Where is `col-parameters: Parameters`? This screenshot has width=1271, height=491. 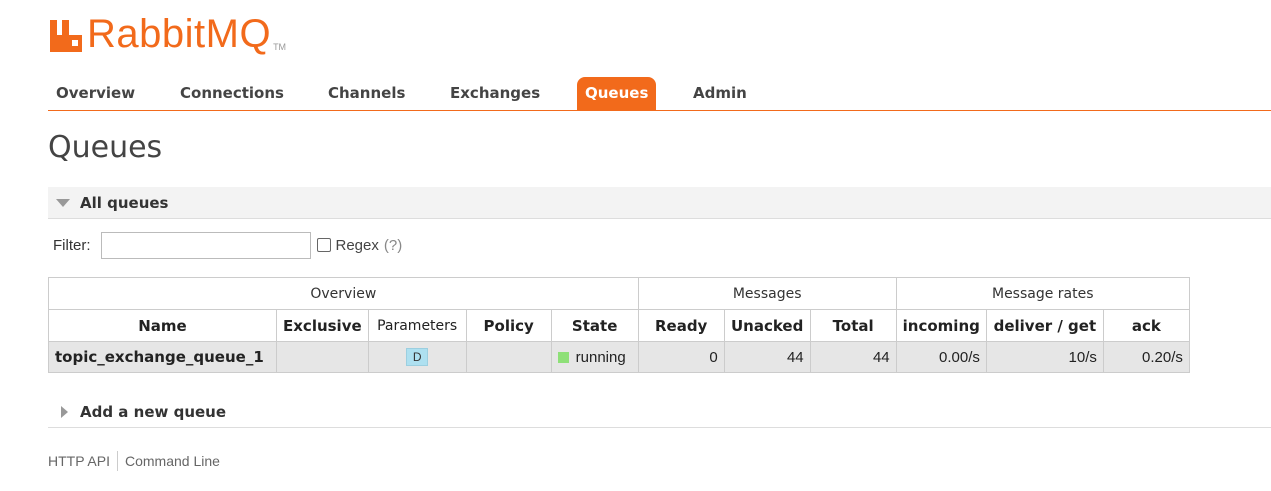 col-parameters: Parameters is located at coordinates (417, 325).